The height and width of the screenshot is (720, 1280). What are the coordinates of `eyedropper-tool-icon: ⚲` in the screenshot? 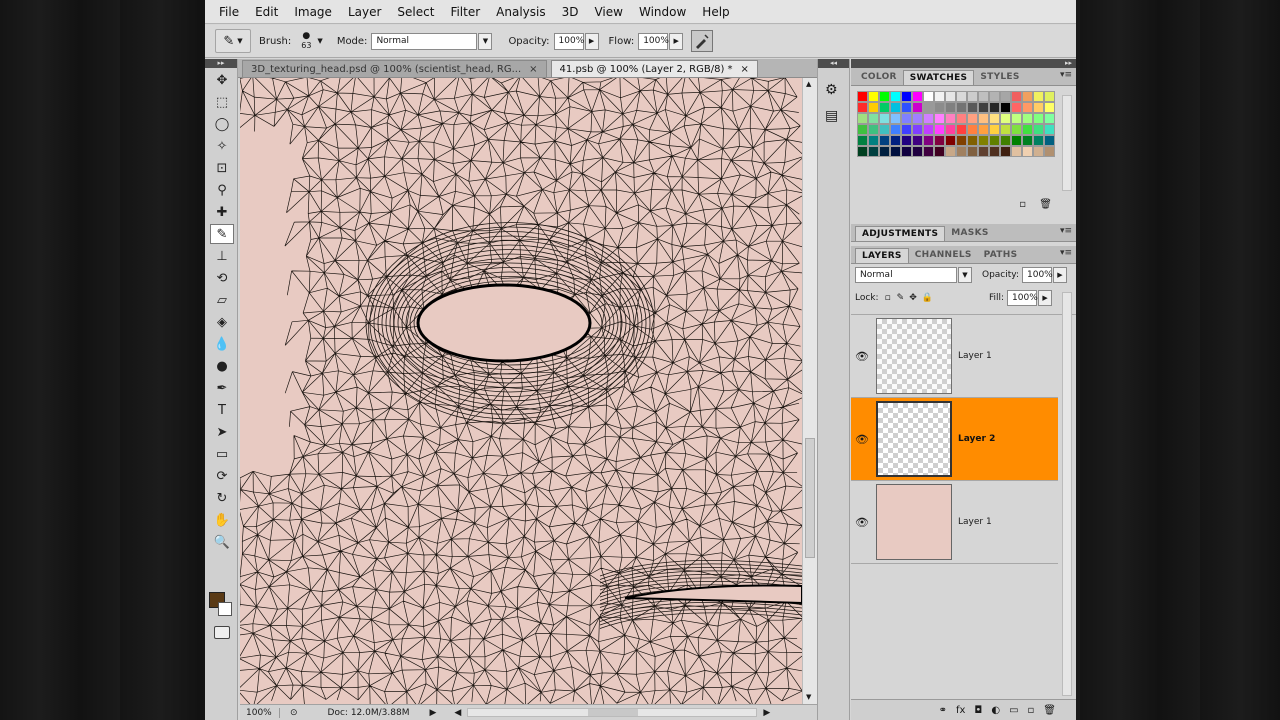 It's located at (222, 190).